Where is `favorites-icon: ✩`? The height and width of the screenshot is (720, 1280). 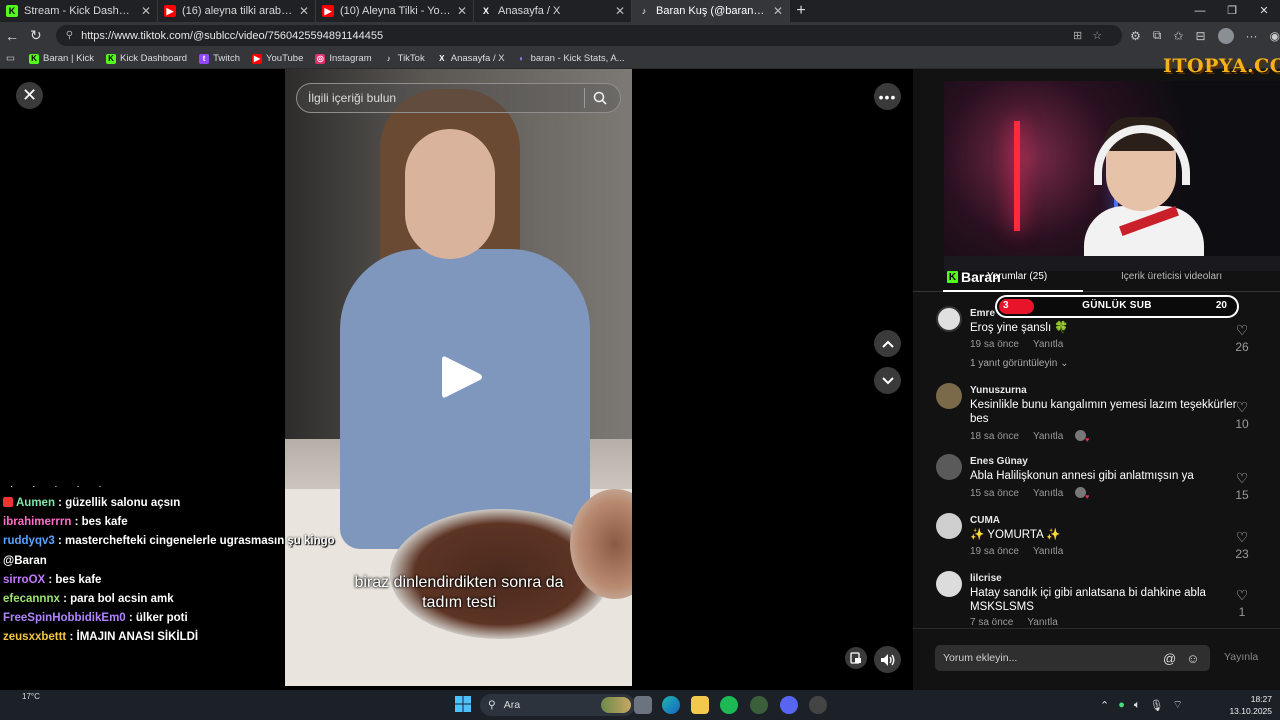 favorites-icon: ✩ is located at coordinates (1178, 36).